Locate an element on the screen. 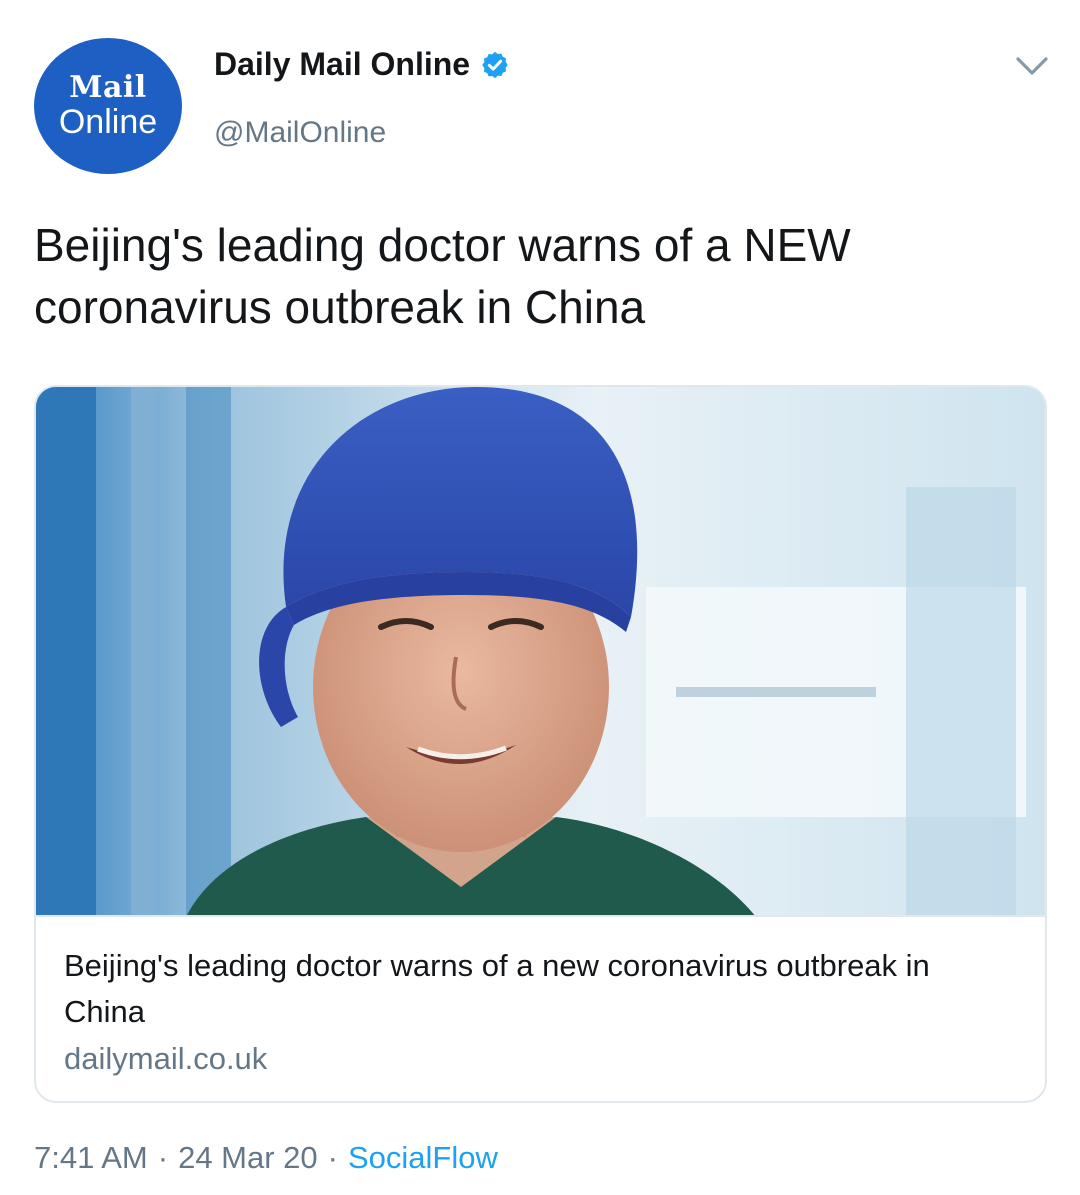 The width and height of the screenshot is (1080, 1195). card-domain: dailymail.co.uk is located at coordinates (540, 1059).